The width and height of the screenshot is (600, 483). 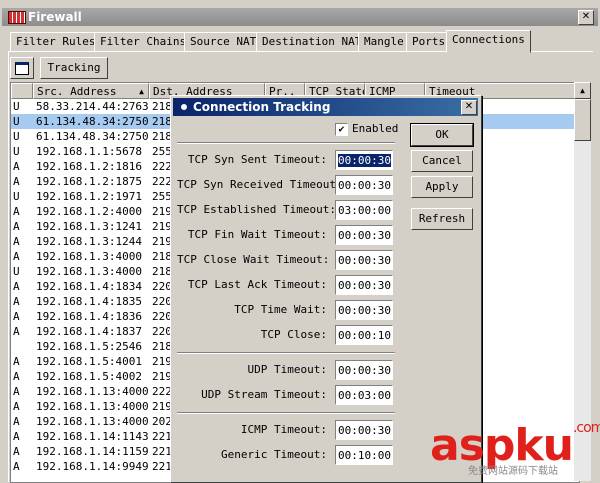 I want to click on timeout-input: 03:00:00, so click(x=364, y=210).